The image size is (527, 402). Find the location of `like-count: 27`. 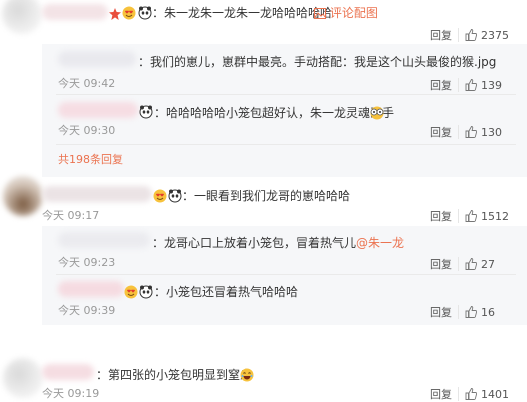

like-count: 27 is located at coordinates (488, 264).